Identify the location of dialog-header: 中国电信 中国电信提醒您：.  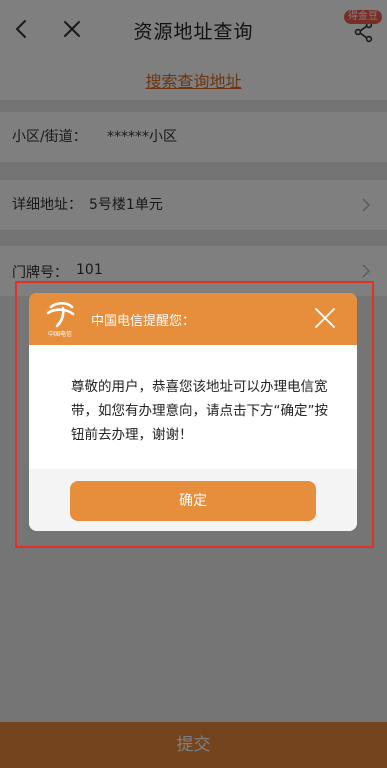
(193, 319).